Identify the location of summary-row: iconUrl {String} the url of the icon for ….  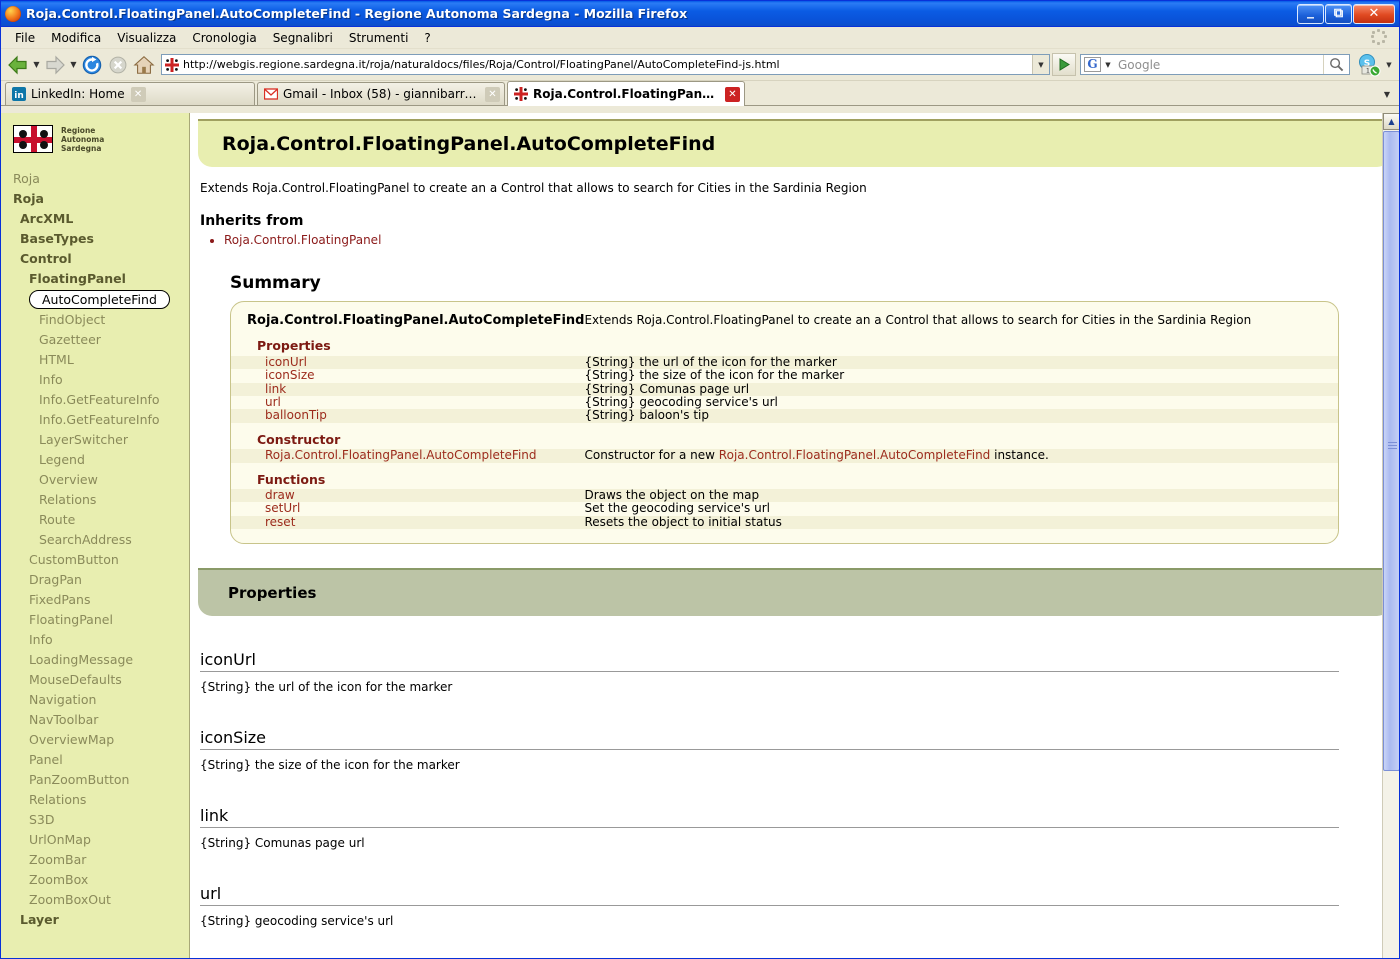
(784, 362).